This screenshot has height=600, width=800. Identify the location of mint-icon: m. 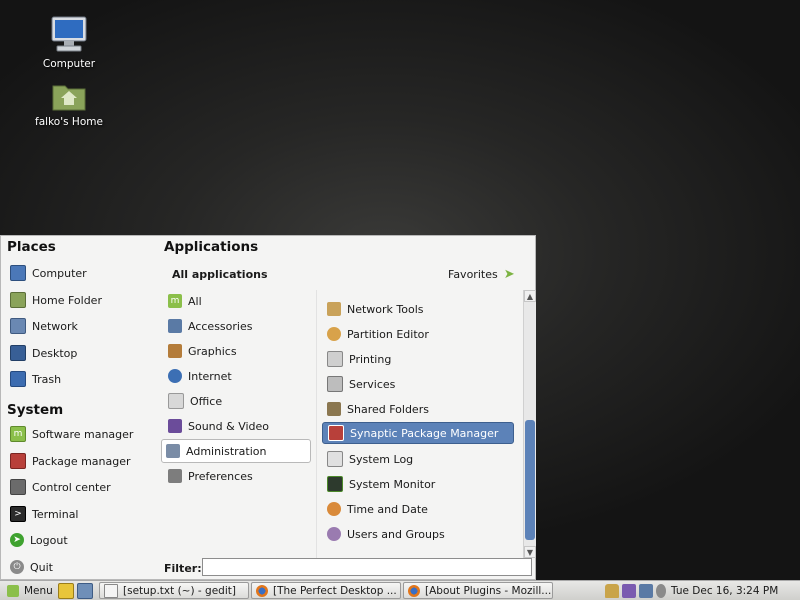
(175, 301).